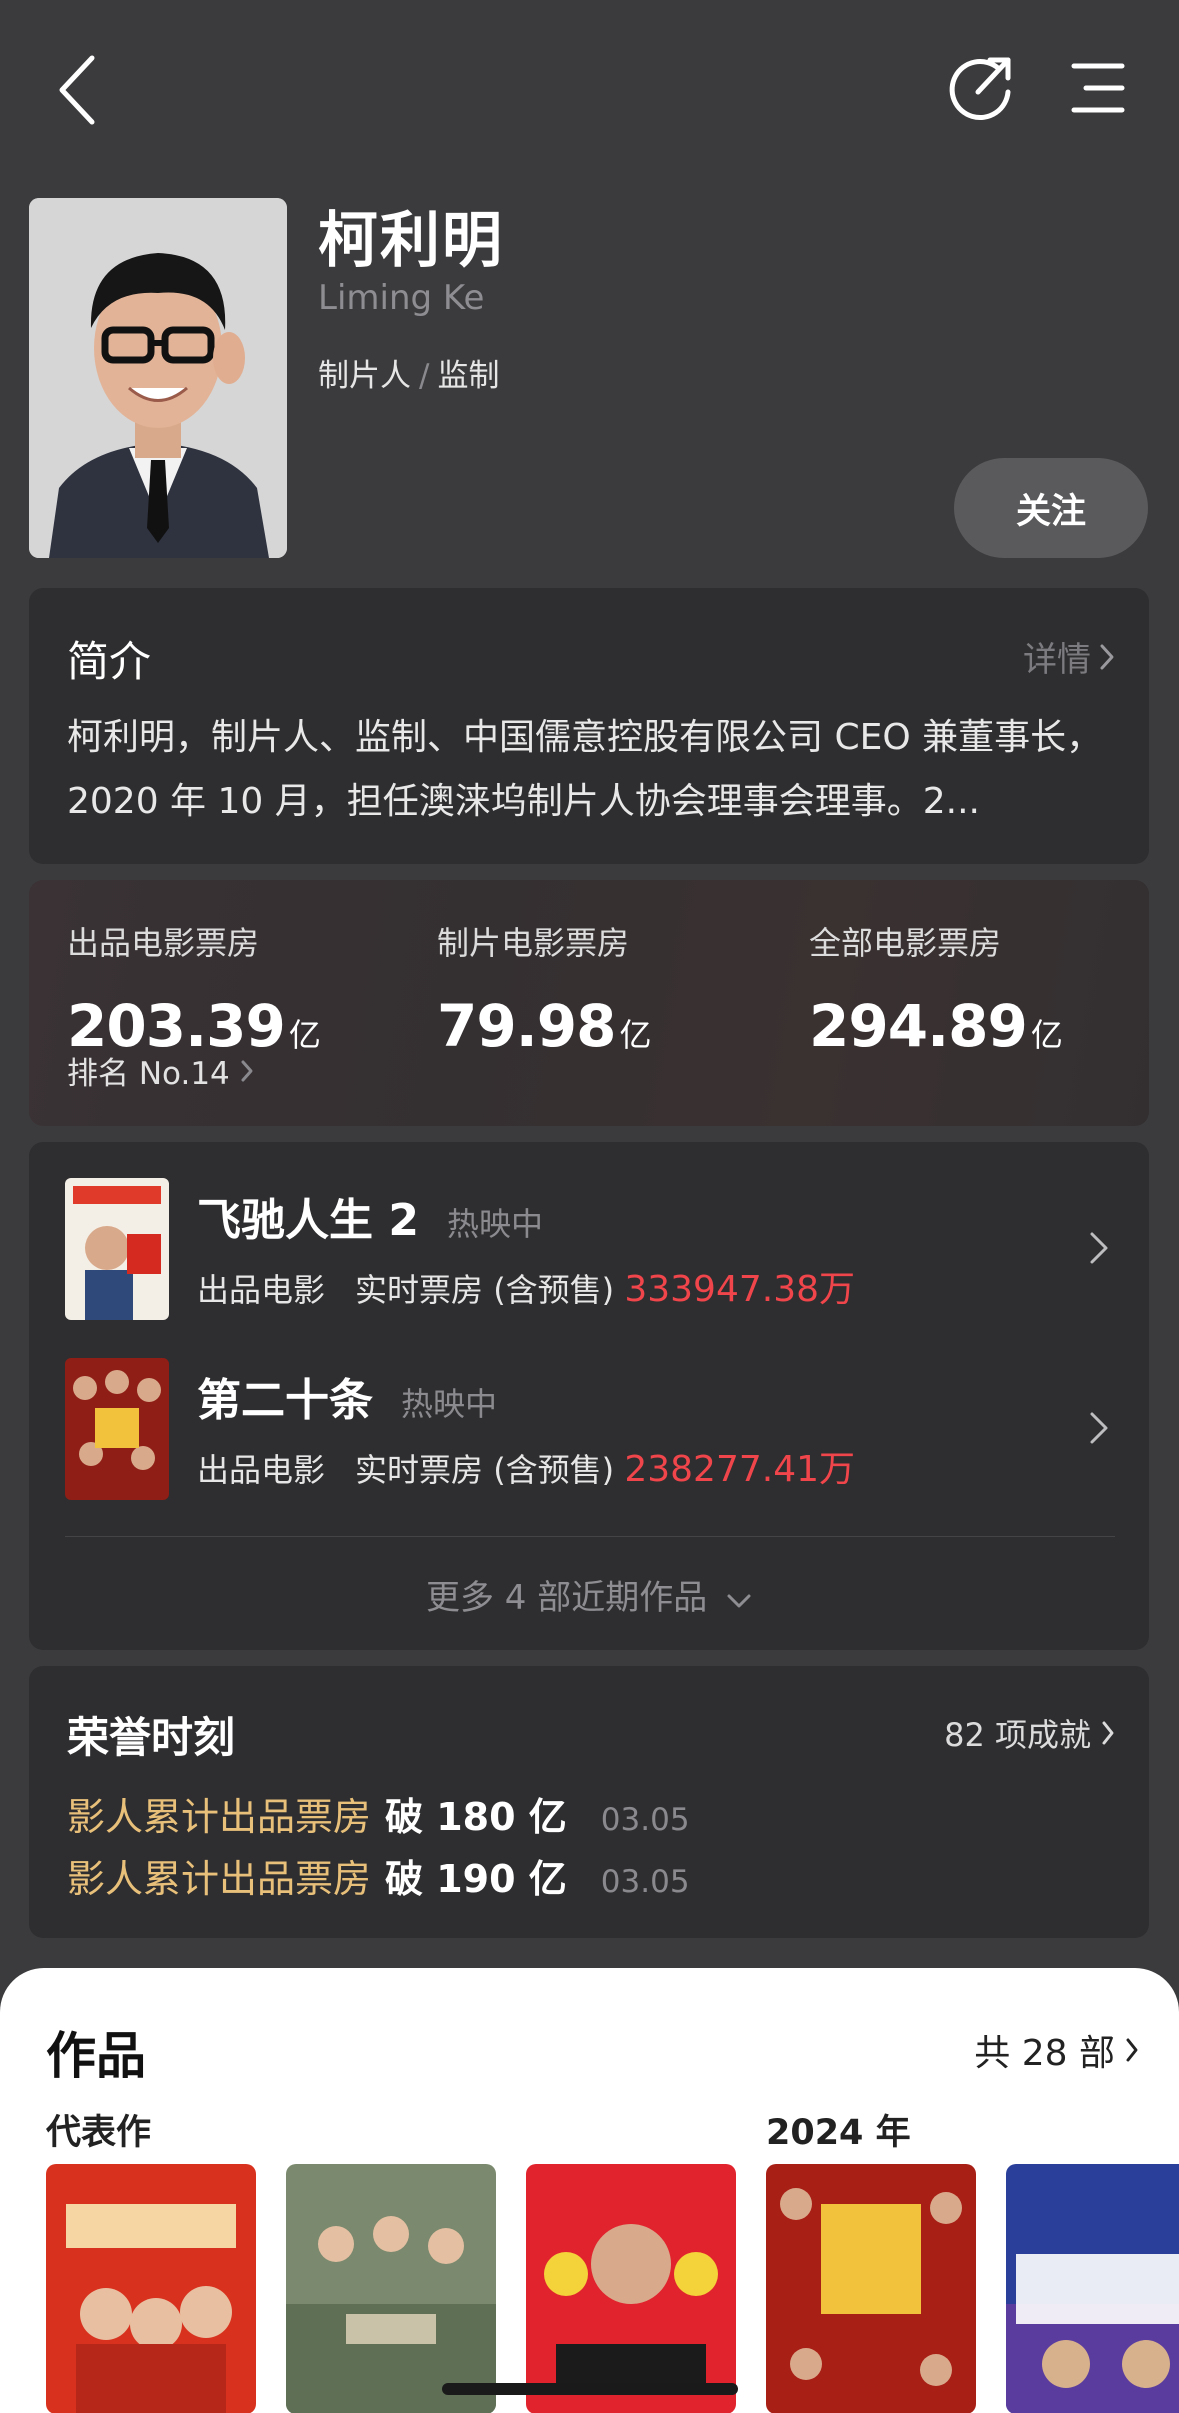 The height and width of the screenshot is (2413, 1179). Describe the element at coordinates (590, 1249) in the screenshot. I see `film-item: 飞驰人生 2 热映中 出品电影 实时票房 (含预售) 333947.38万` at that location.